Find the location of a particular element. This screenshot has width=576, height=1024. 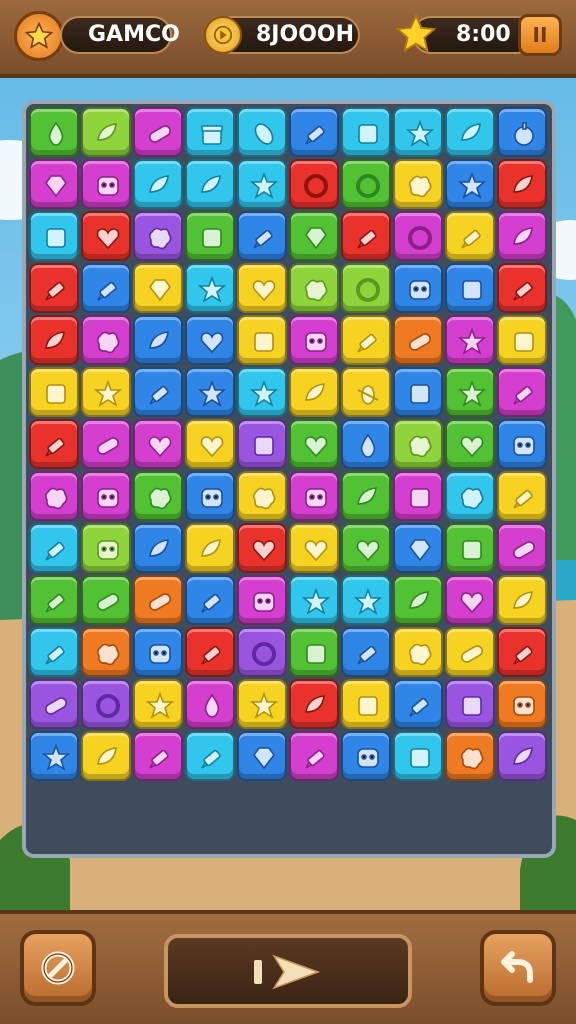

tile-green-drop is located at coordinates (54, 132).